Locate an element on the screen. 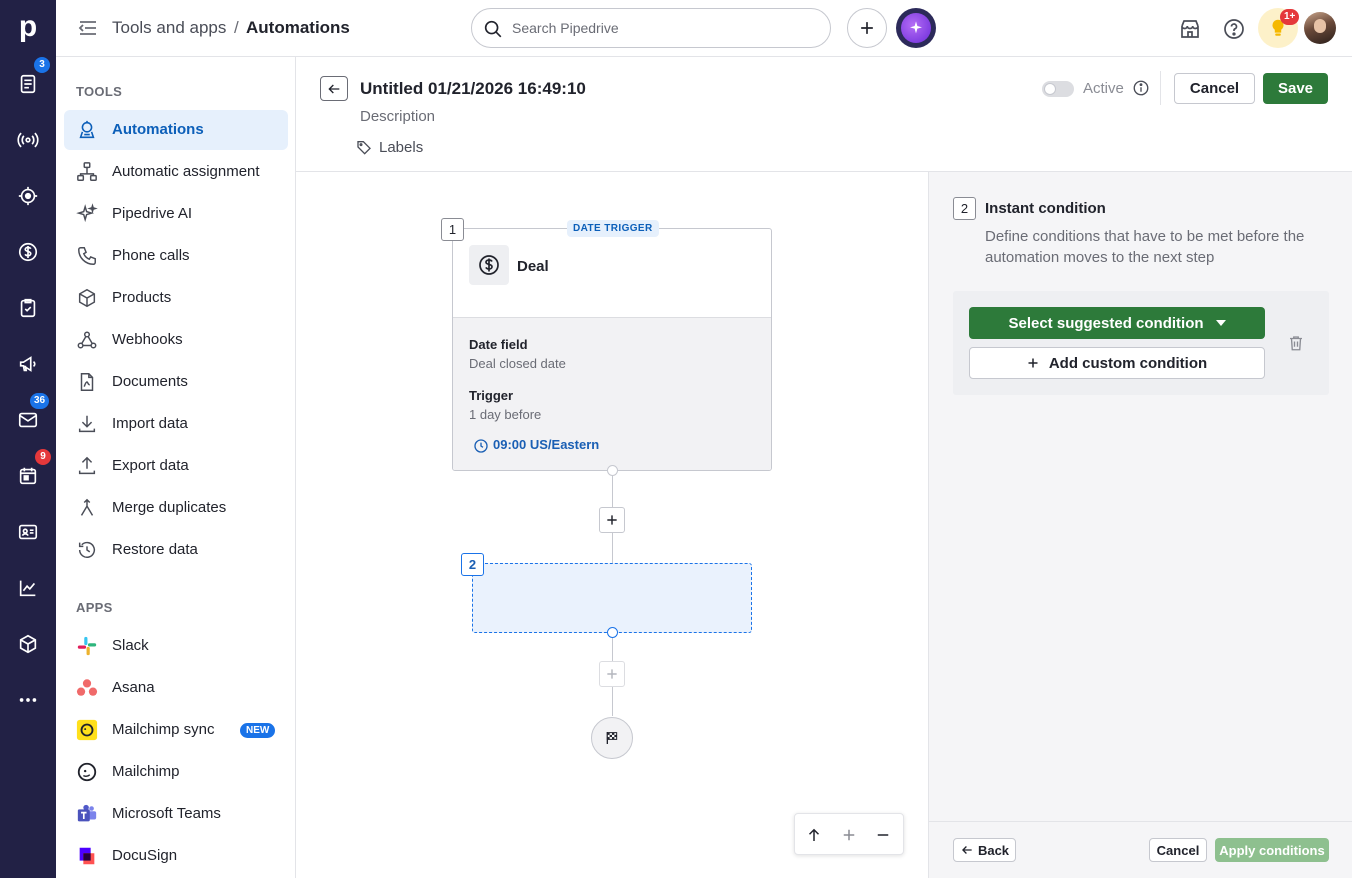  sidebar-item-export-data: Export data is located at coordinates (176, 466).